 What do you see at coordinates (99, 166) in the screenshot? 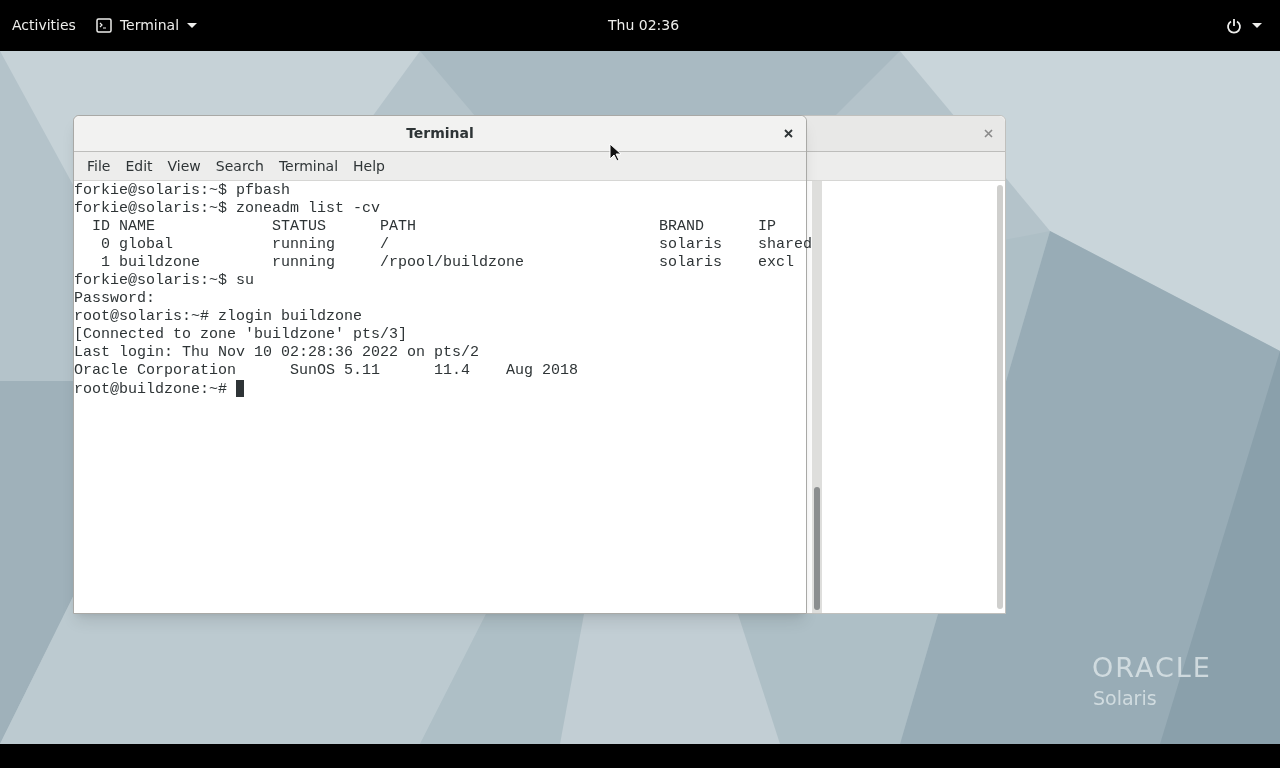
I see `menu-item: File` at bounding box center [99, 166].